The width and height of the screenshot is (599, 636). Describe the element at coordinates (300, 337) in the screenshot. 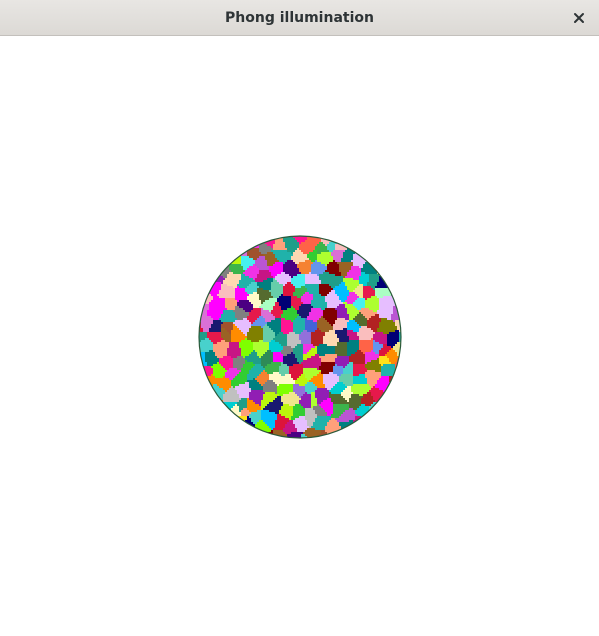

I see `sphere-render` at that location.